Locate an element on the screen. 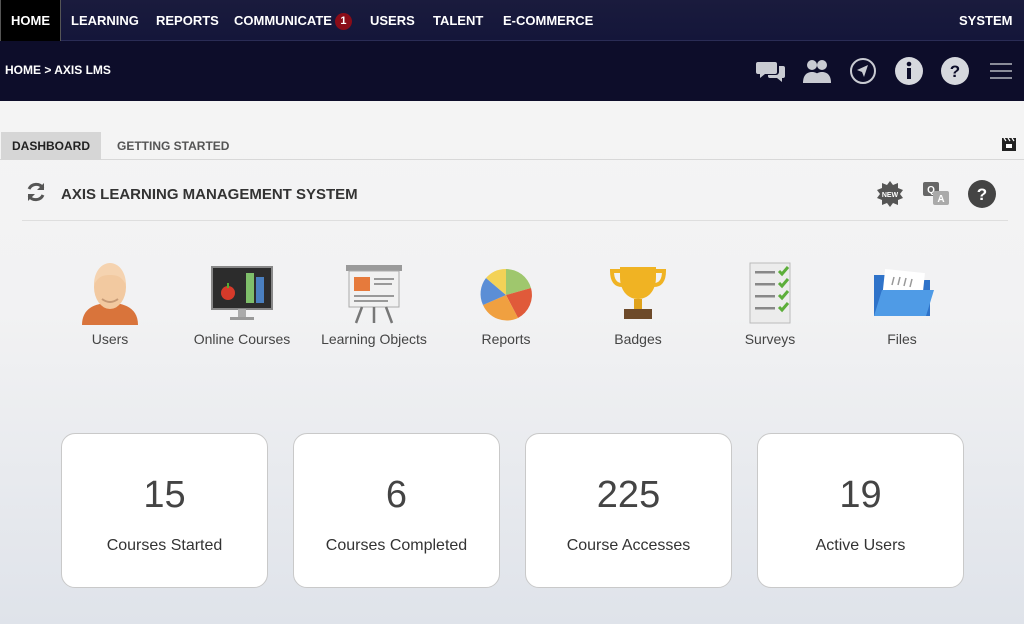  app-learning-objects-label: Learning Objects is located at coordinates (374, 339).